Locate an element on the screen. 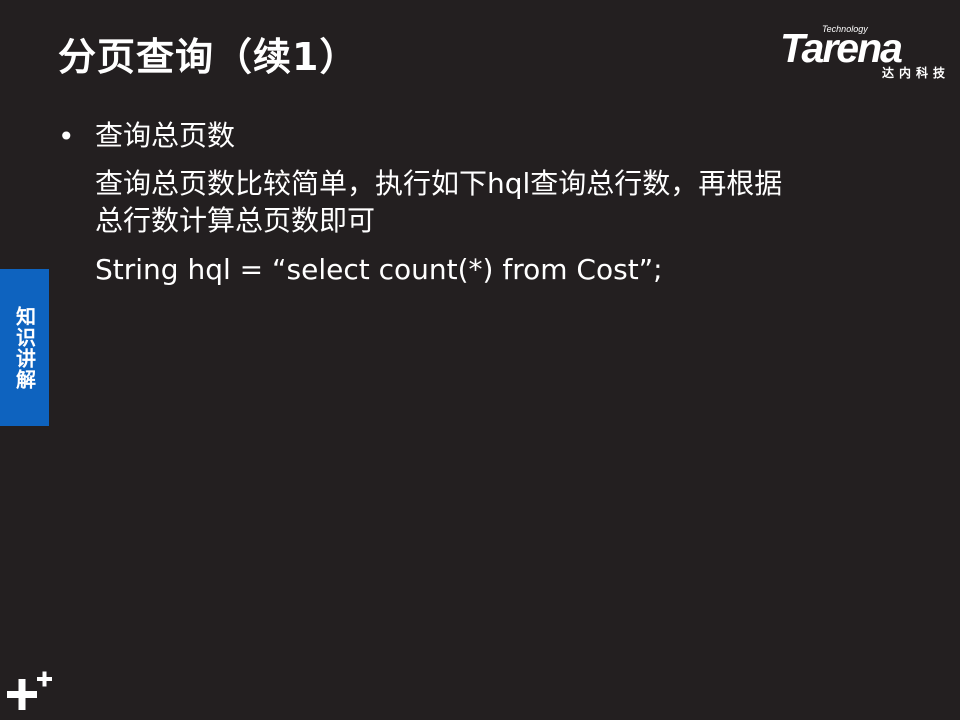 Image resolution: width=960 pixels, height=720 pixels. logo-wordmark: Tarena is located at coordinates (841, 48).